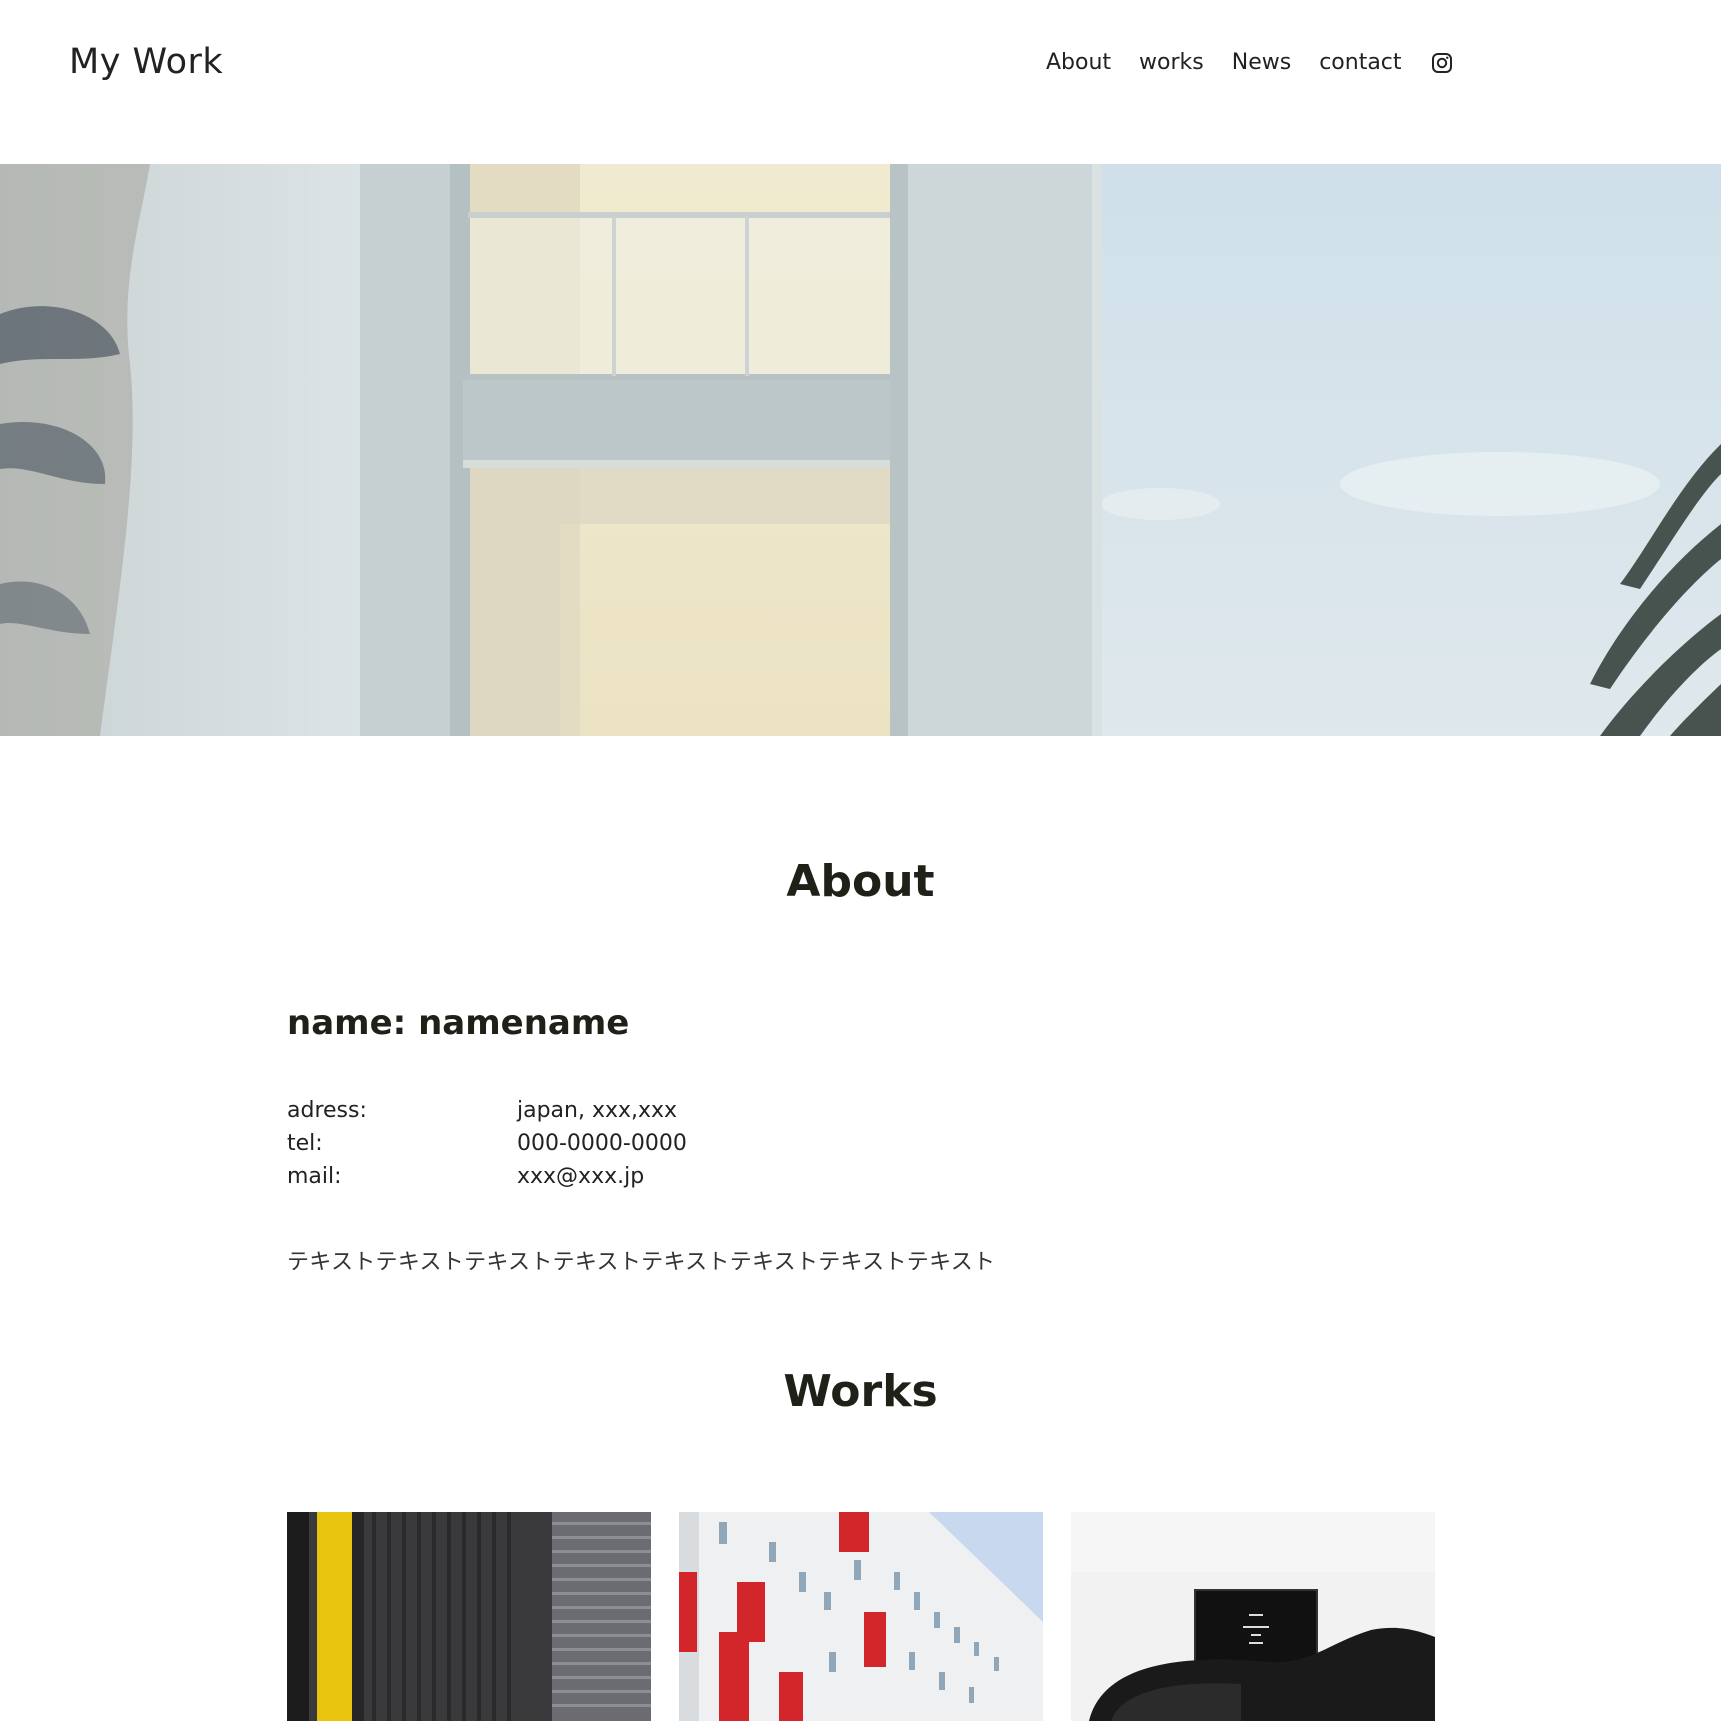  I want to click on works-heading: Works, so click(860, 1391).